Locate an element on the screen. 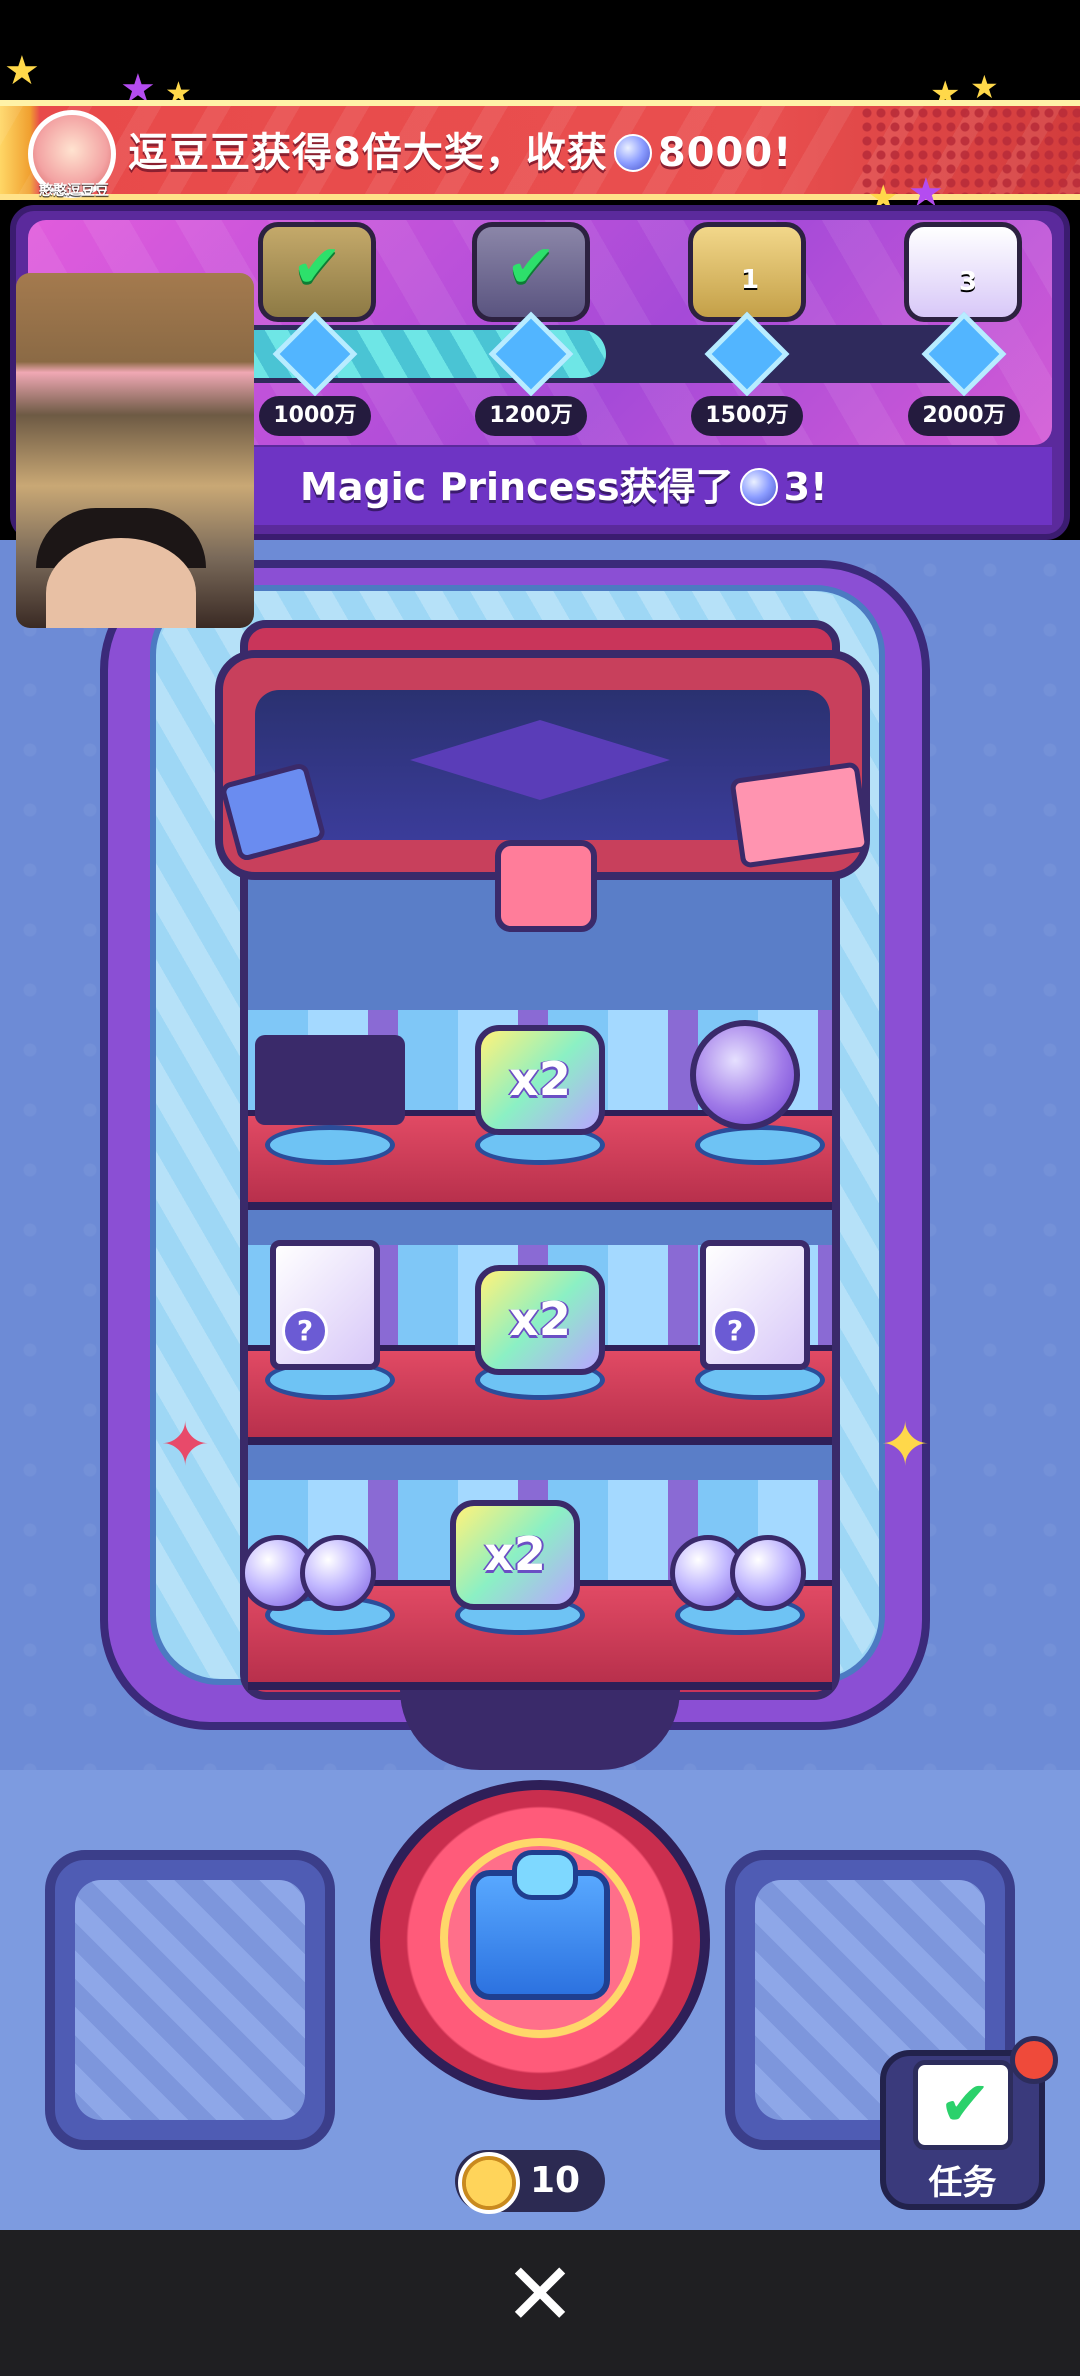 Image resolution: width=1080 pixels, height=2376 pixels. check-icon: ✔ is located at coordinates (965, 2103).